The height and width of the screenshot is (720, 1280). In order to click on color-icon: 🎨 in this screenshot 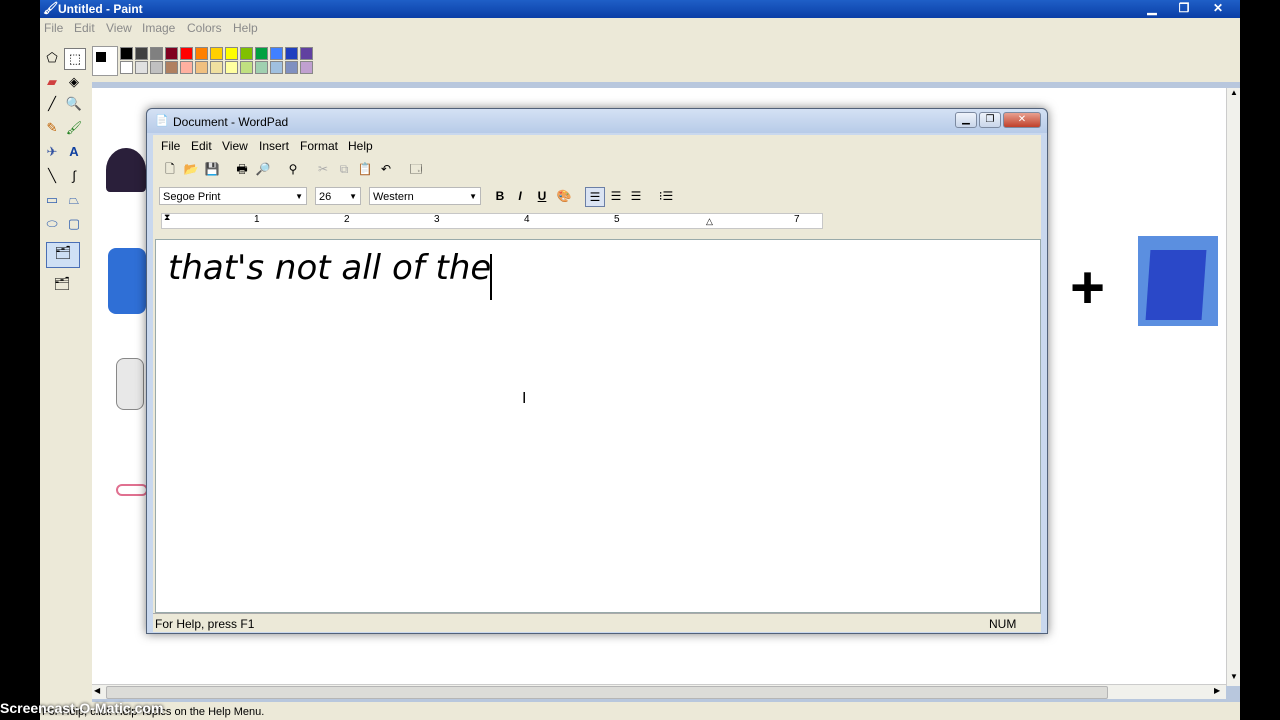, I will do `click(564, 196)`.